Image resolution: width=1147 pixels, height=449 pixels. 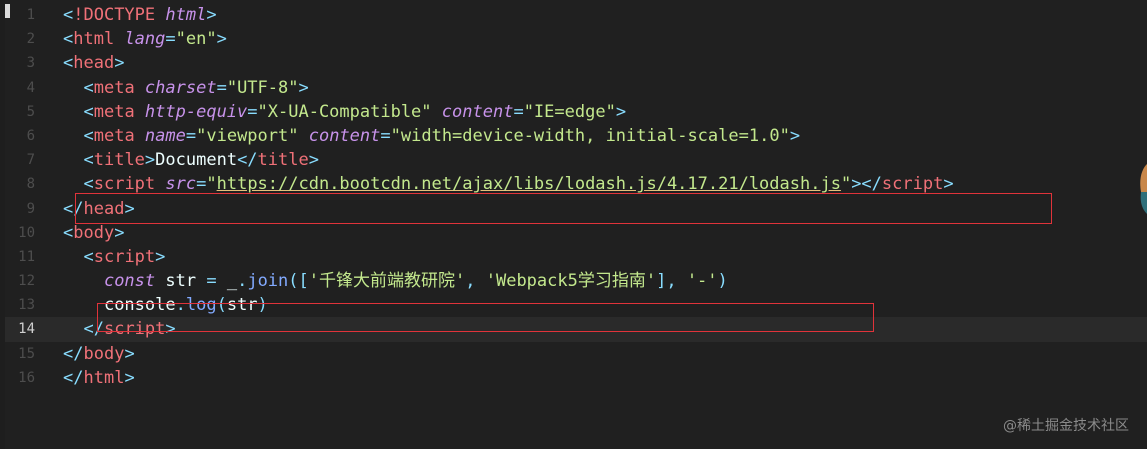 What do you see at coordinates (30, 63) in the screenshot?
I see `line-number: 3` at bounding box center [30, 63].